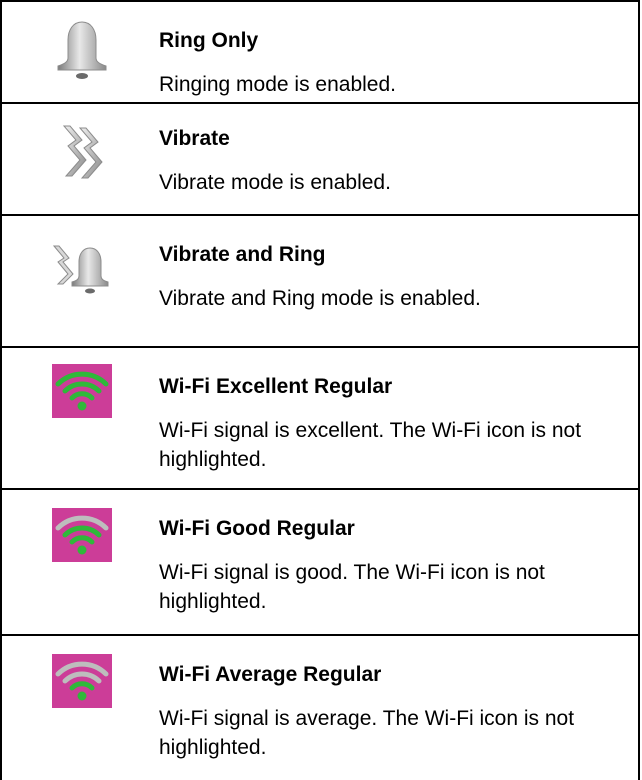 The image size is (642, 780). What do you see at coordinates (209, 40) in the screenshot?
I see `row-title: Ring Only` at bounding box center [209, 40].